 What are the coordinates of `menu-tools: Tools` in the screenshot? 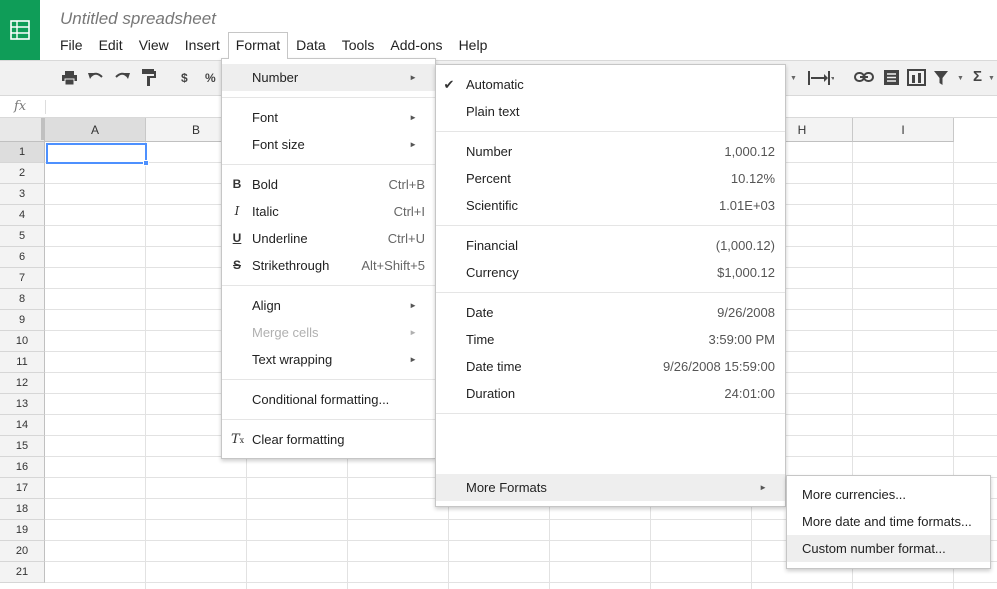 It's located at (358, 45).